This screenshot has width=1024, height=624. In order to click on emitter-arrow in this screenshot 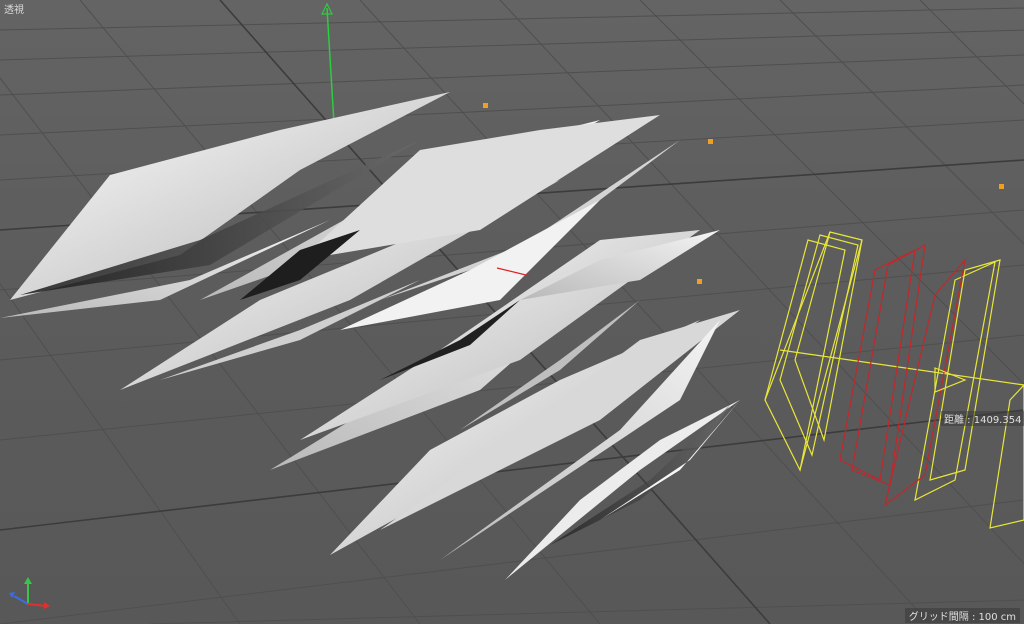, I will do `click(950, 380)`.